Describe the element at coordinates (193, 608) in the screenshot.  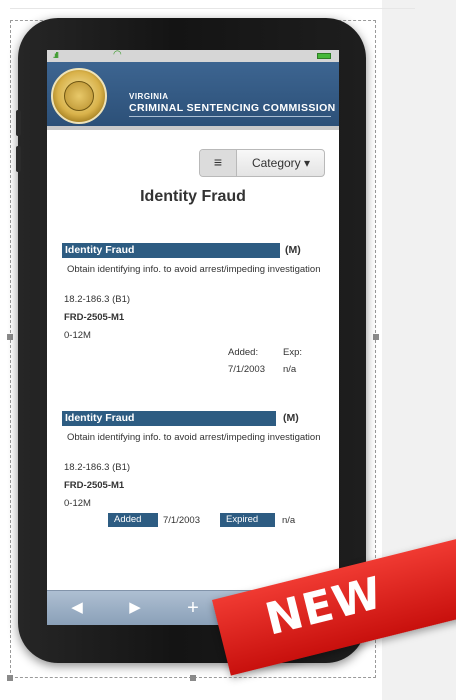
I see `add-icon: +` at that location.